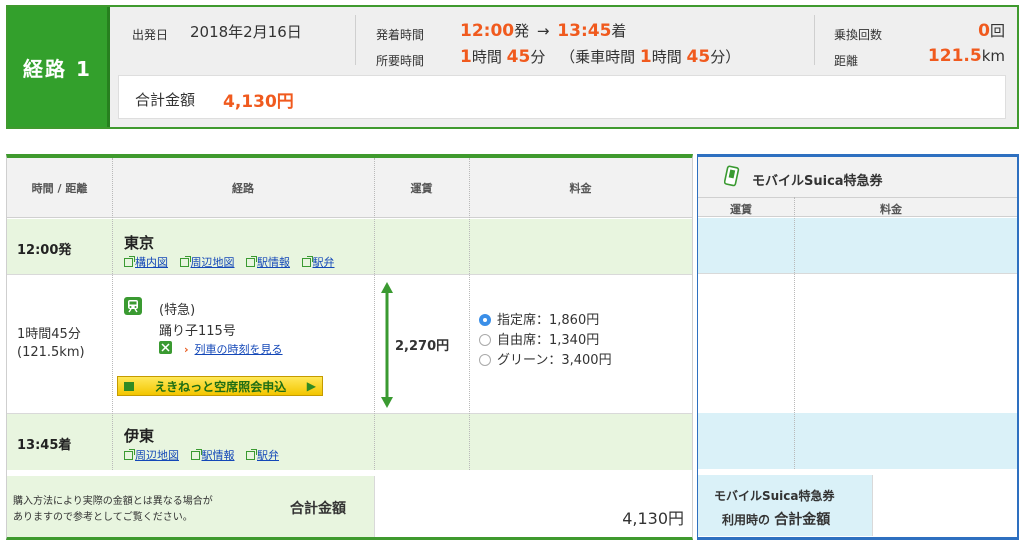  Describe the element at coordinates (139, 435) in the screenshot. I see `arrival-station: 伊東` at that location.